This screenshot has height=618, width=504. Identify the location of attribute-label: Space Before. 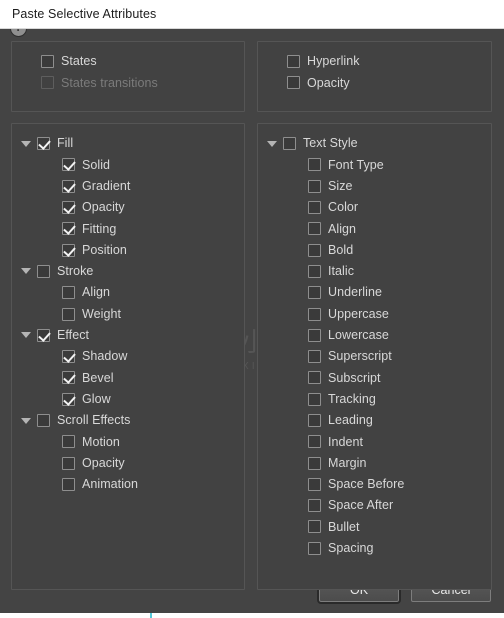
(366, 484).